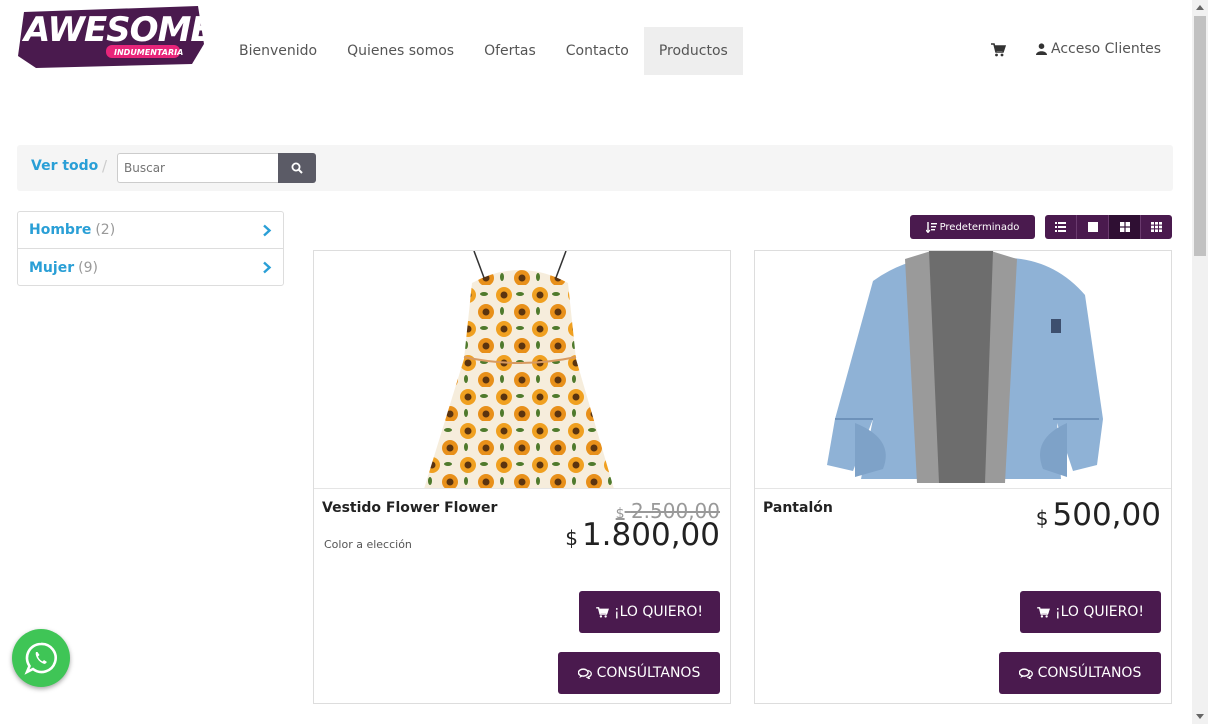  What do you see at coordinates (1041, 49) in the screenshot?
I see `user-icon` at bounding box center [1041, 49].